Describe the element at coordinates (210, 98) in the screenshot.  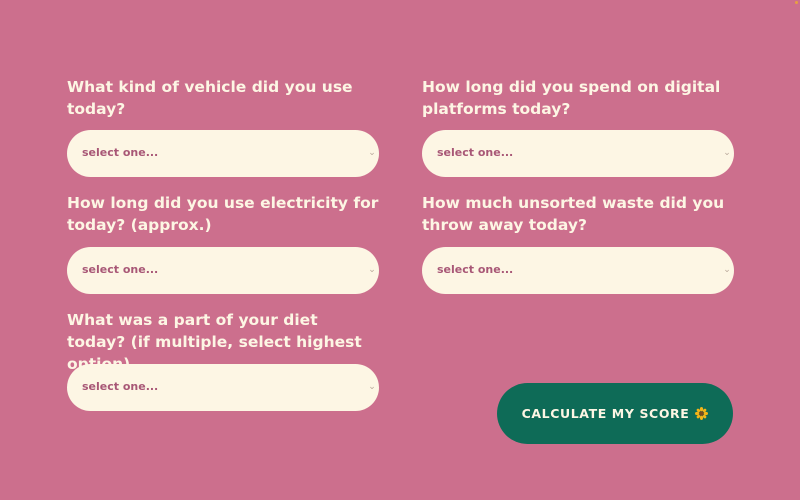
I see `question-vehicle-label: What kind of vehicle did you use today?` at that location.